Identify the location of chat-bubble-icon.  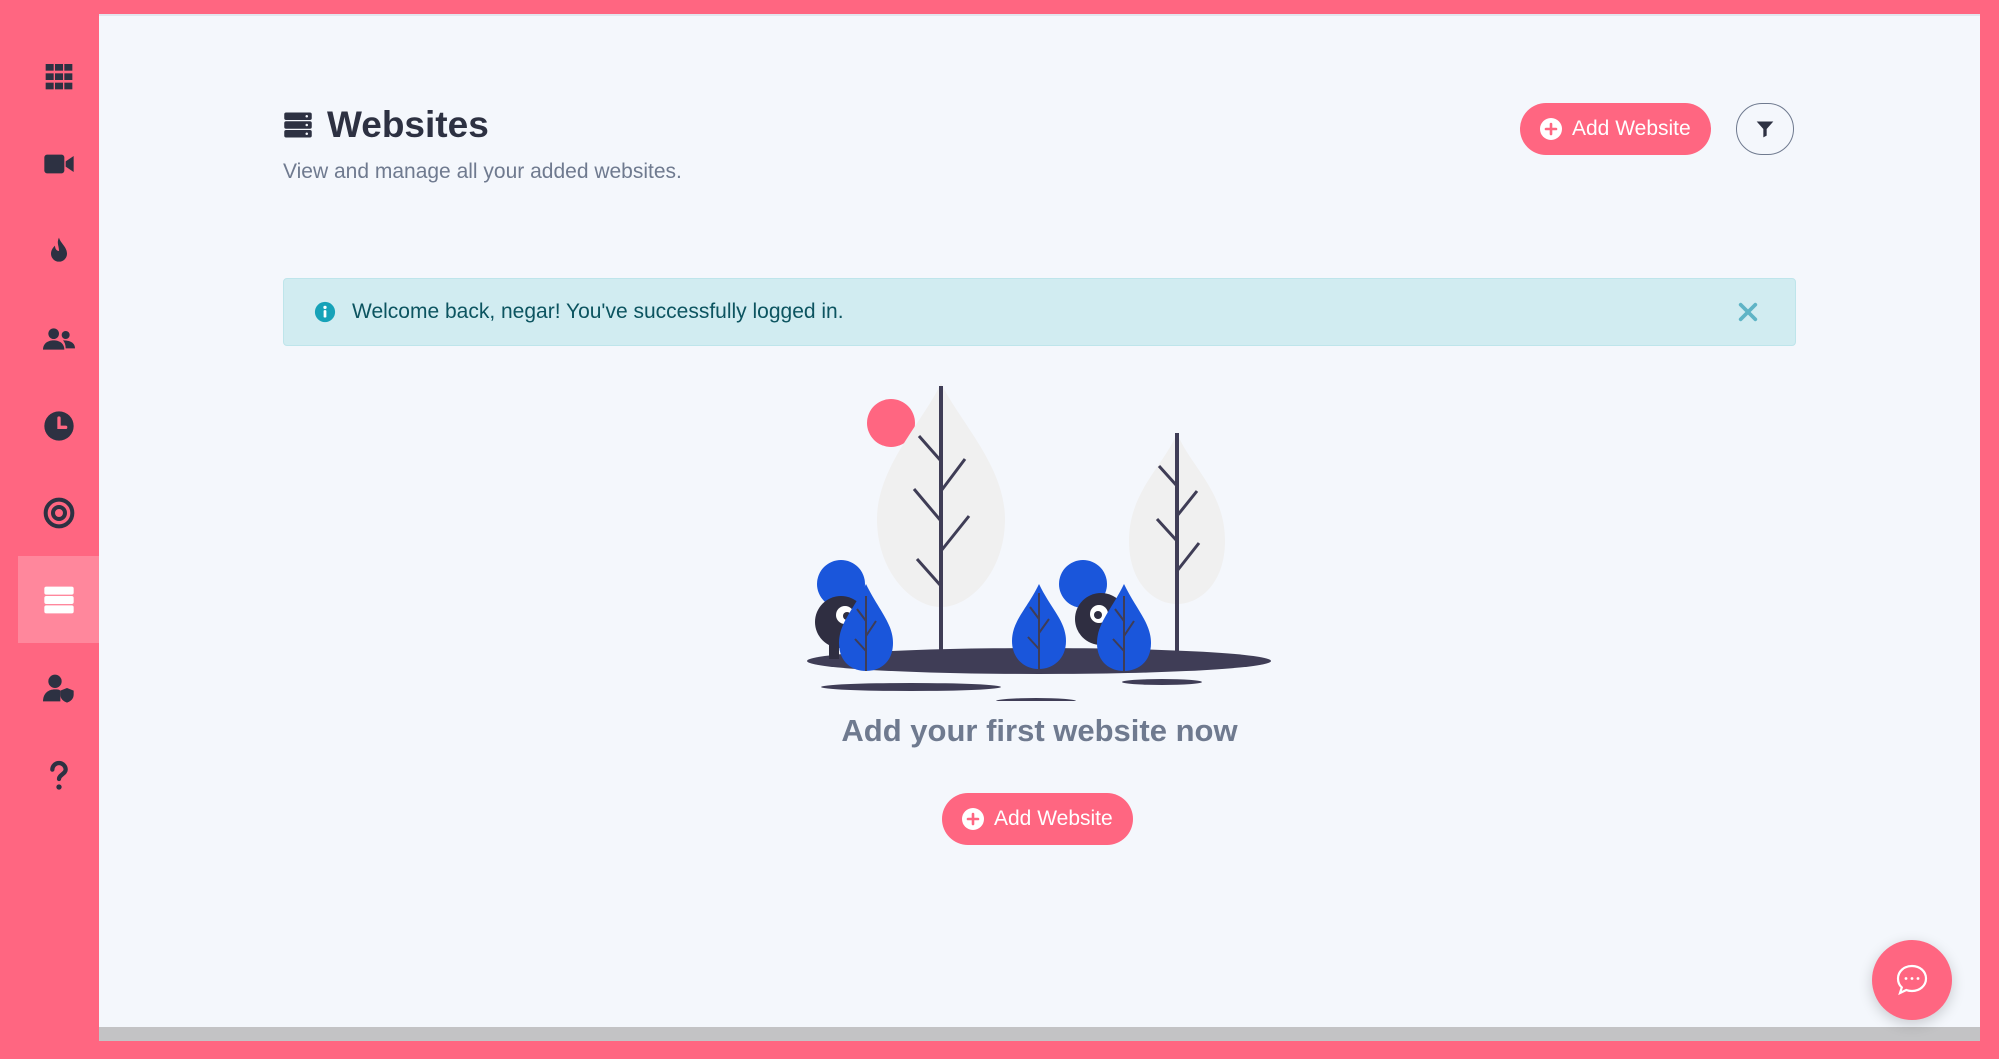
(1912, 980).